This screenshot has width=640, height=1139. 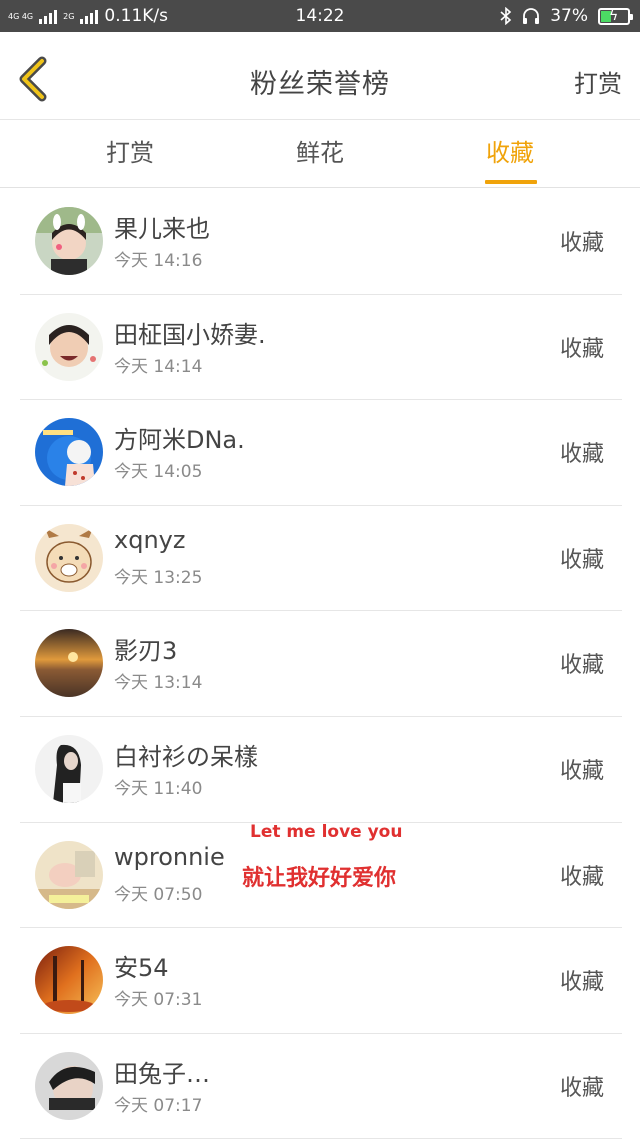 I want to click on list-item: xqnyz 今天 13:25 收藏, so click(x=321, y=559).